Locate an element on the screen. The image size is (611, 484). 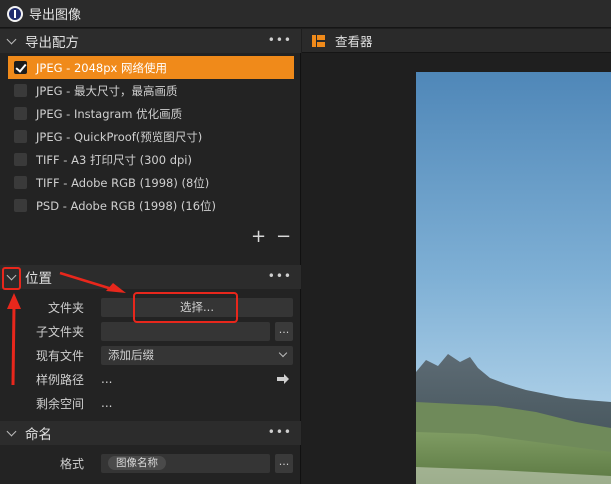
add-recipe-button: + is located at coordinates (258, 237).